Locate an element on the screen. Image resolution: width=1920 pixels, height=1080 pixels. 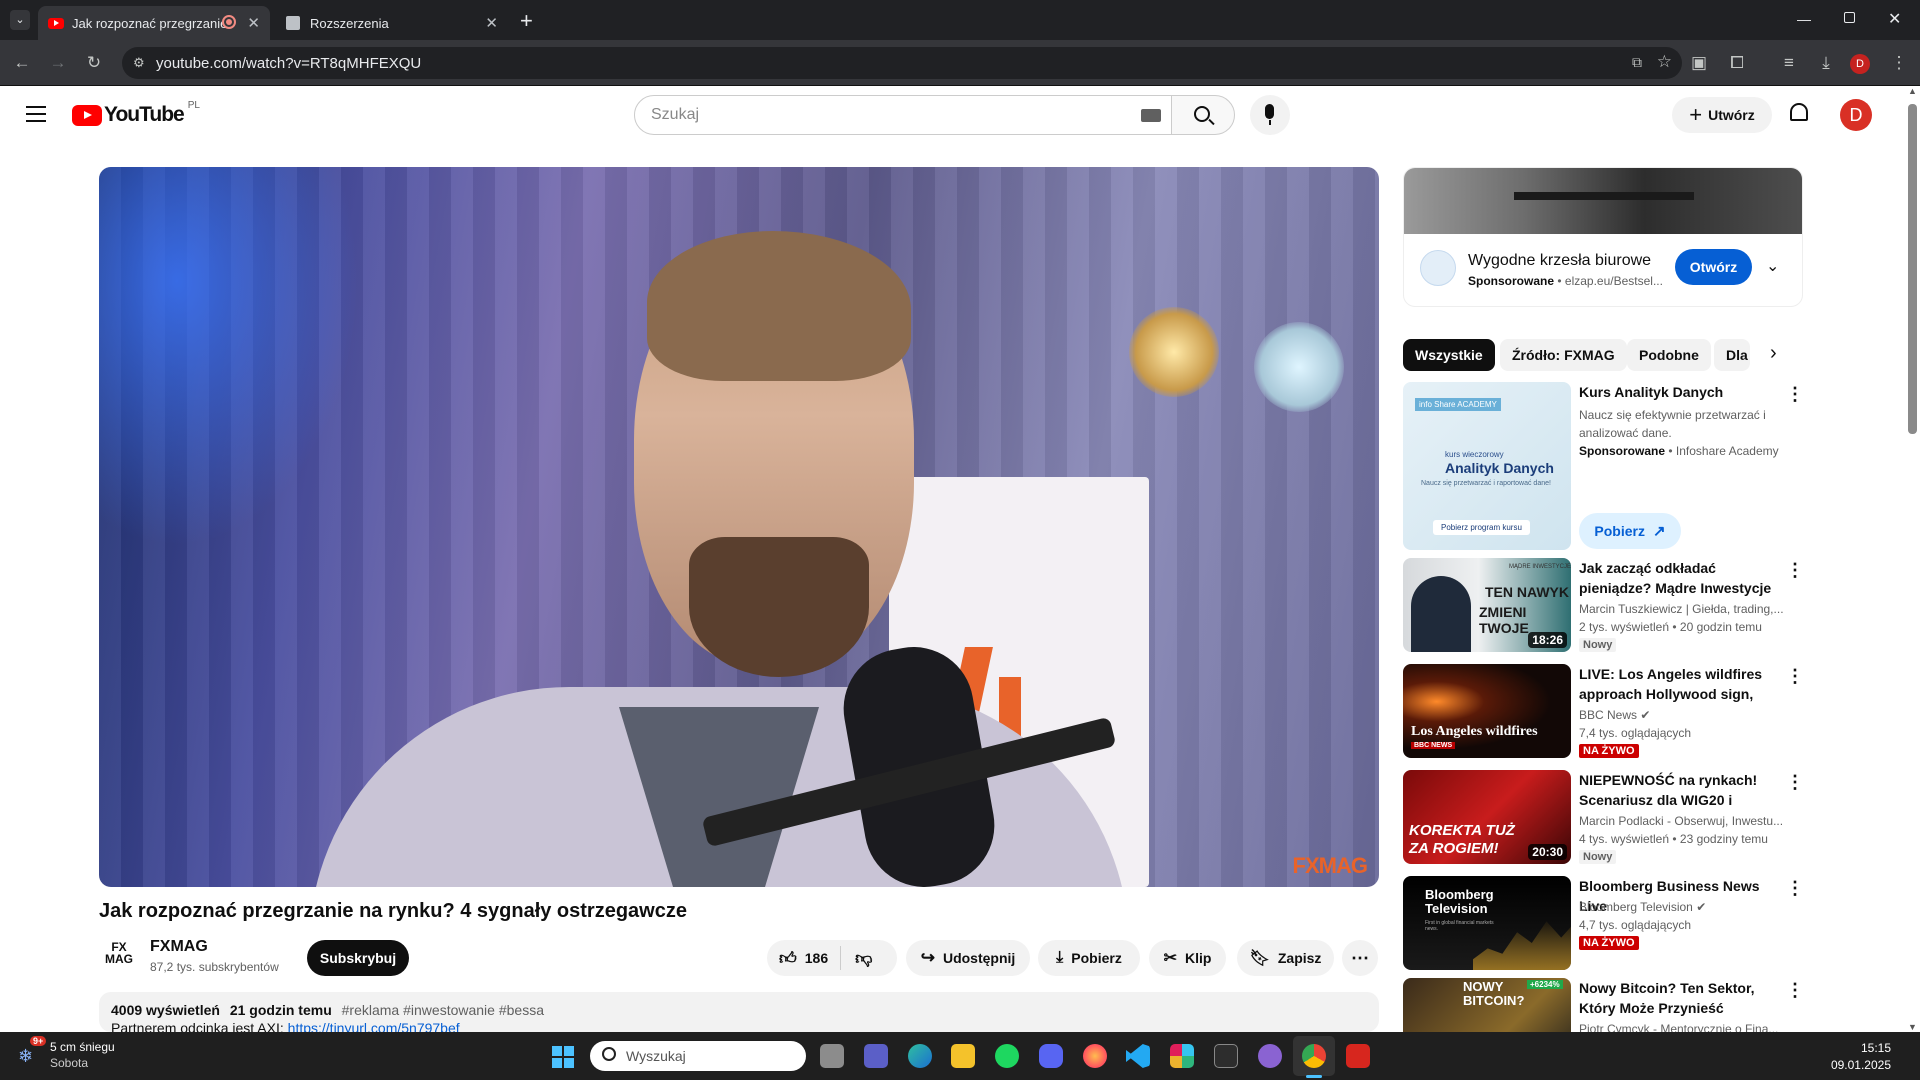
recording-icon is located at coordinates (229, 22).